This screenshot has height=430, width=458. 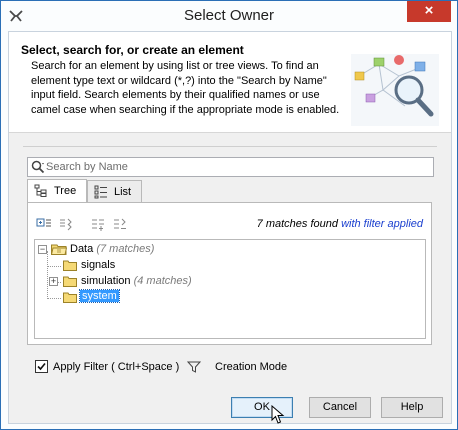 I want to click on tree-node-name: Data, so click(x=82, y=249).